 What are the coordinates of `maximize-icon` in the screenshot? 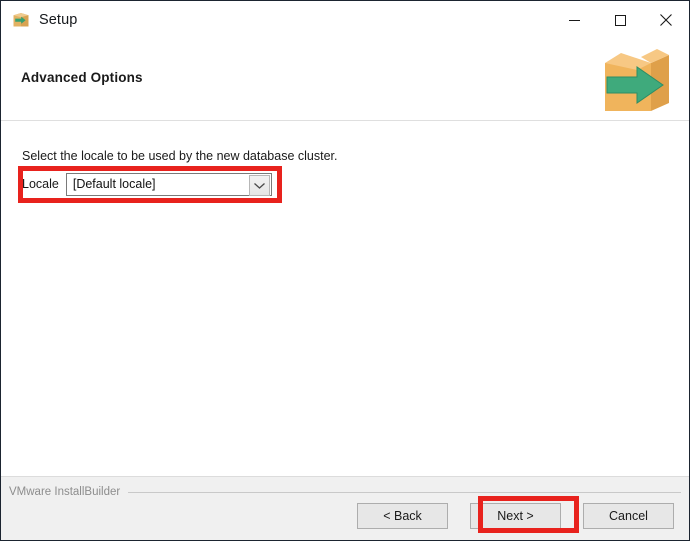 It's located at (620, 20).